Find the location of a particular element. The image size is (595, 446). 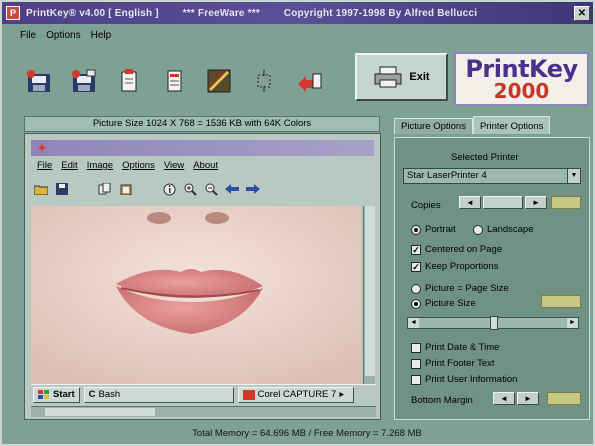

margin-decrement: ◄ is located at coordinates (504, 398).